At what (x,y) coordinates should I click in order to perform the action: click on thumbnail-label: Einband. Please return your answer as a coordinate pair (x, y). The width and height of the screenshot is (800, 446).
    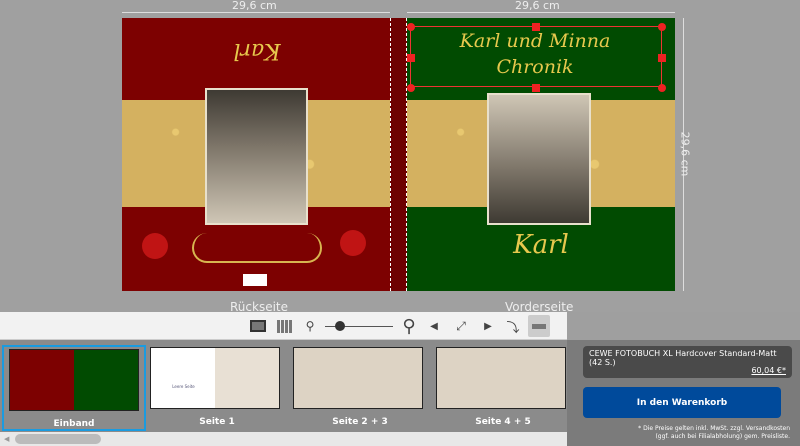
    Looking at the image, I should click on (74, 424).